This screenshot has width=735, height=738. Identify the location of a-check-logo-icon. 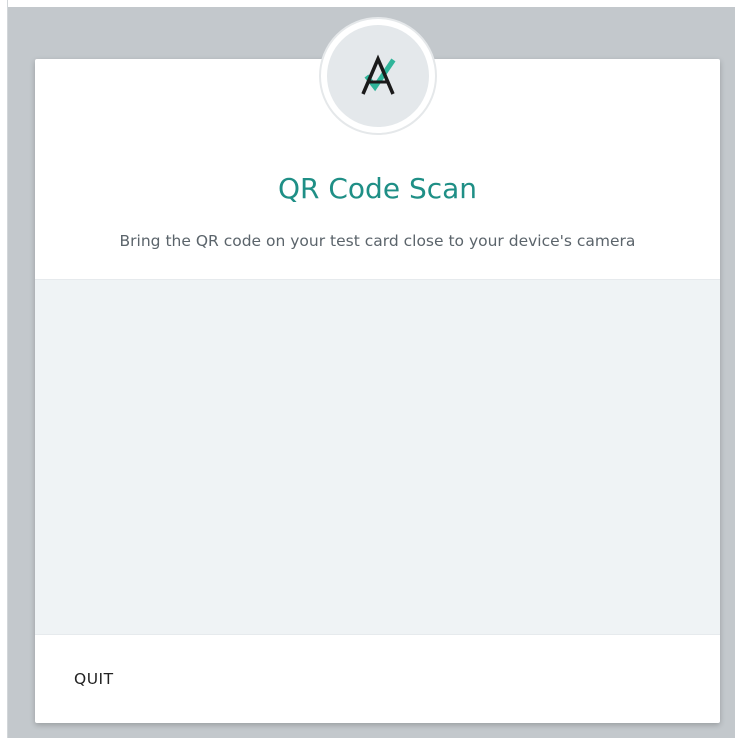
(378, 74).